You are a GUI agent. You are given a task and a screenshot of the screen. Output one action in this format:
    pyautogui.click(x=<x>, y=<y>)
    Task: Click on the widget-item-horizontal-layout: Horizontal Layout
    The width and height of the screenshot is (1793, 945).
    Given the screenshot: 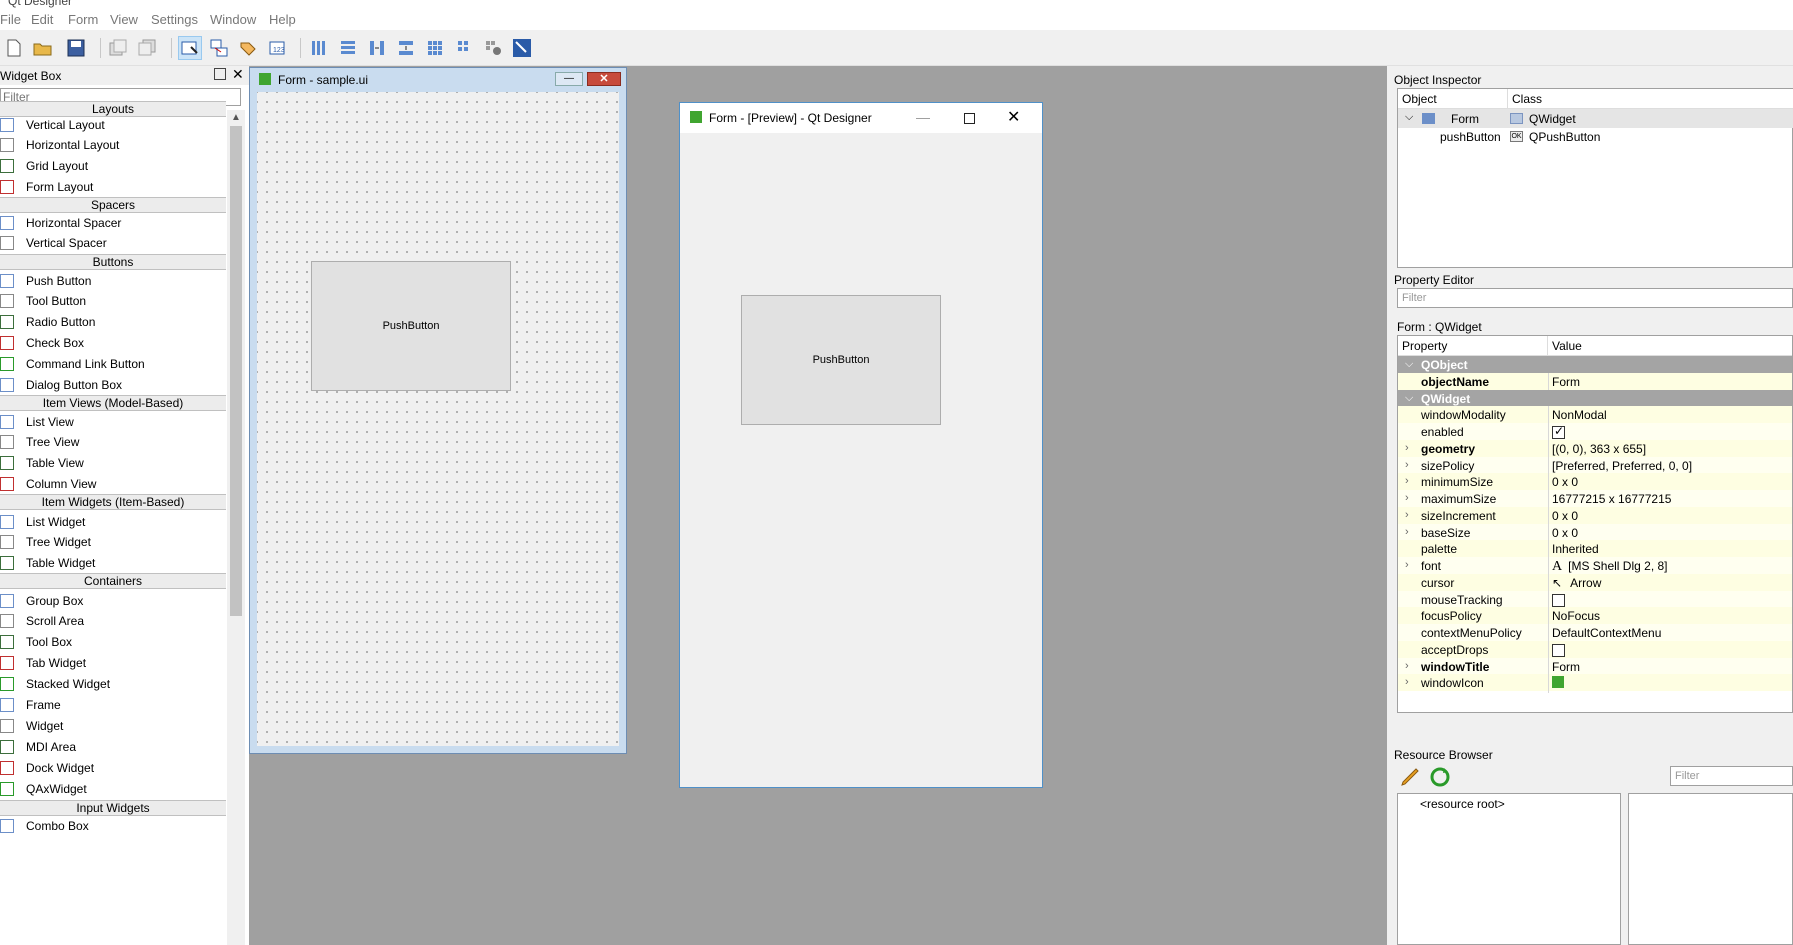 What is the action you would take?
    pyautogui.click(x=113, y=145)
    